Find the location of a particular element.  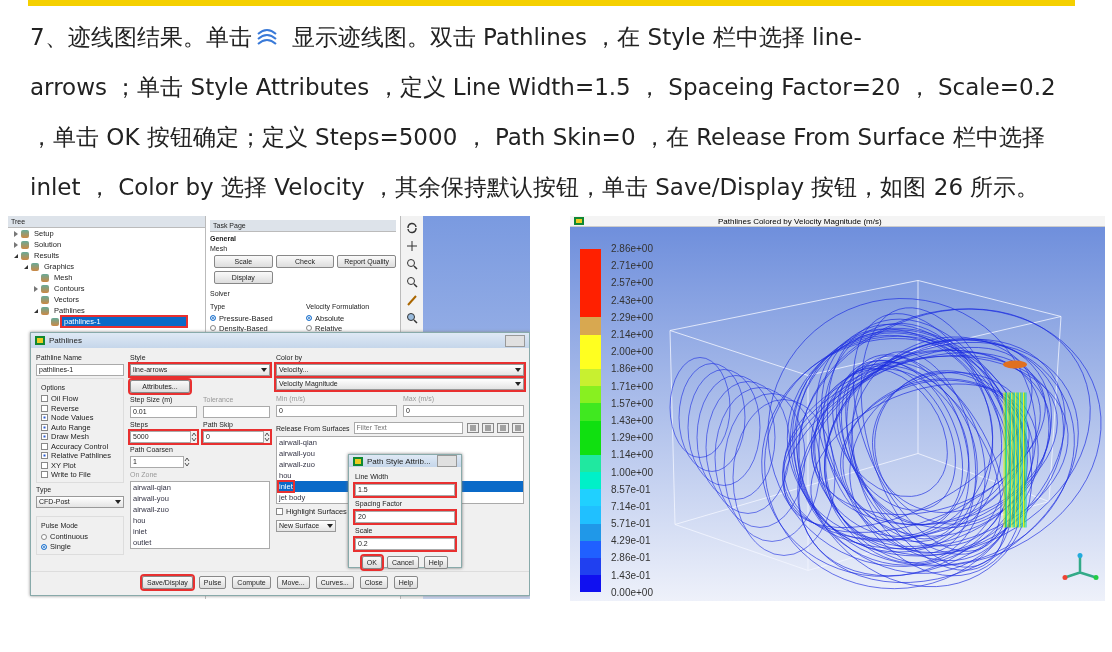

scale-label: 0.00e+00 is located at coordinates (632, 592).